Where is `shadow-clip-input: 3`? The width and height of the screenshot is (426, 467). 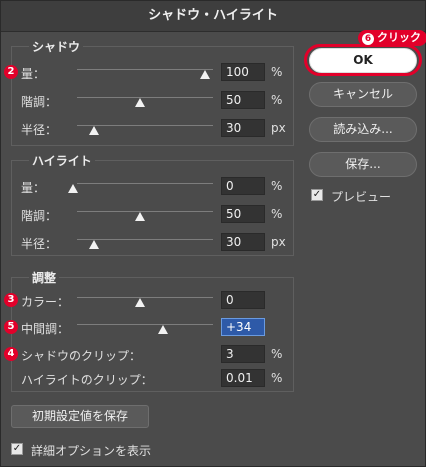
shadow-clip-input: 3 is located at coordinates (243, 354).